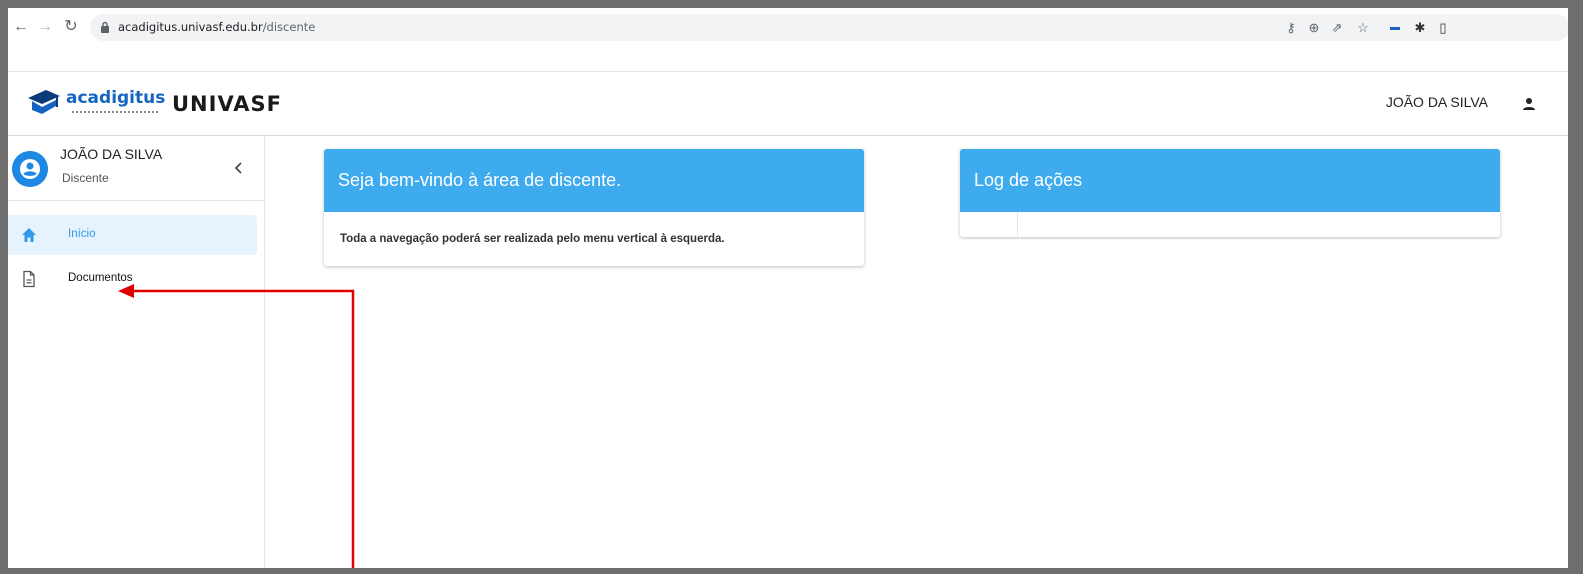  Describe the element at coordinates (132, 235) in the screenshot. I see `sidebar-item-inicio: Início` at that location.